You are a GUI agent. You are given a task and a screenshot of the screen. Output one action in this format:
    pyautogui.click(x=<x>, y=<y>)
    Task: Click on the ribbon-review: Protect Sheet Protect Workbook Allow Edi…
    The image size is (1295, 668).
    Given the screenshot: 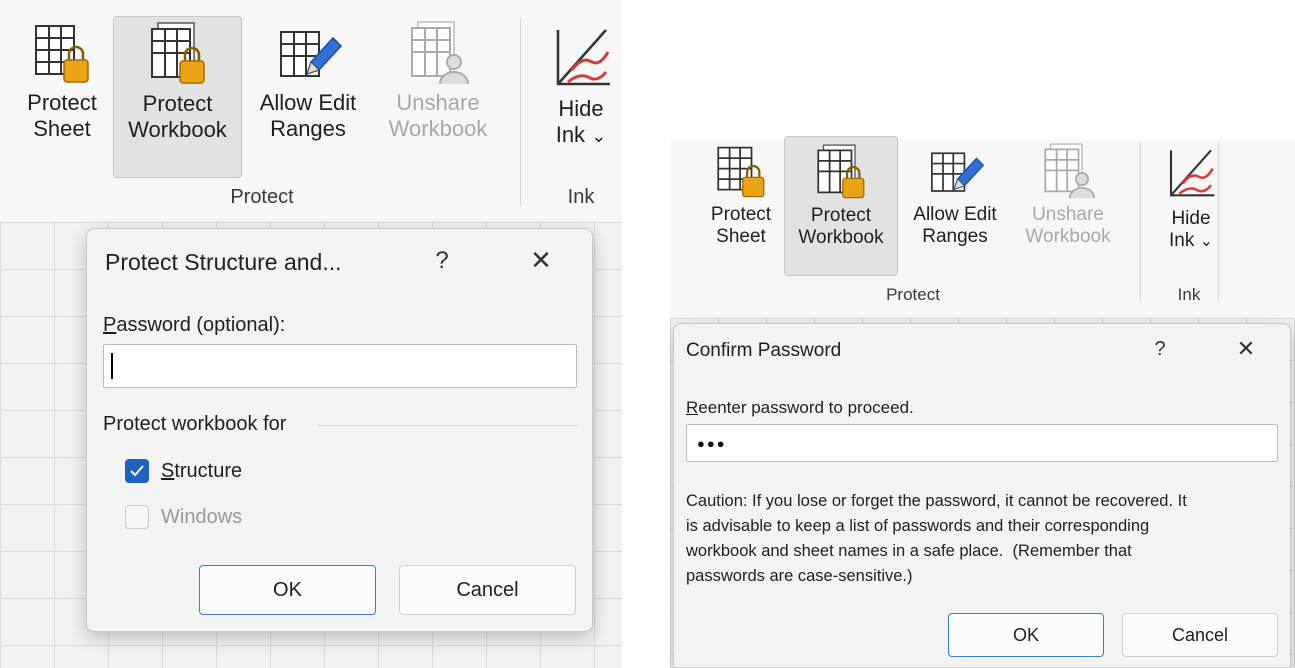 What is the action you would take?
    pyautogui.click(x=982, y=227)
    